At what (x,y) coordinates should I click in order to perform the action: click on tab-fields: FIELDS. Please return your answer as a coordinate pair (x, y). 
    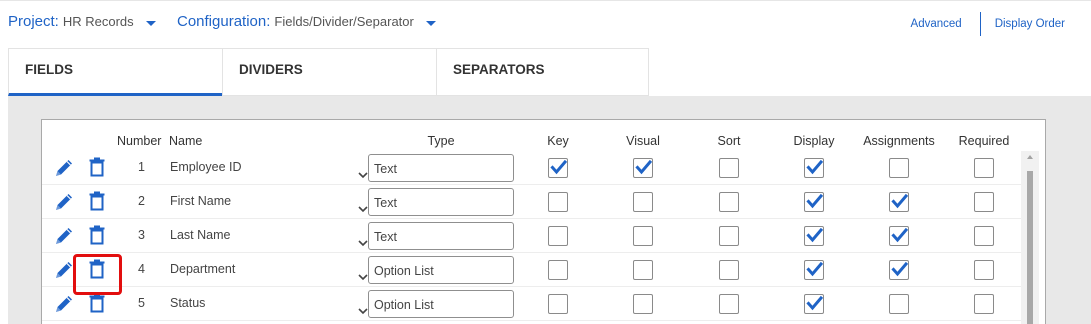
    Looking at the image, I should click on (115, 72).